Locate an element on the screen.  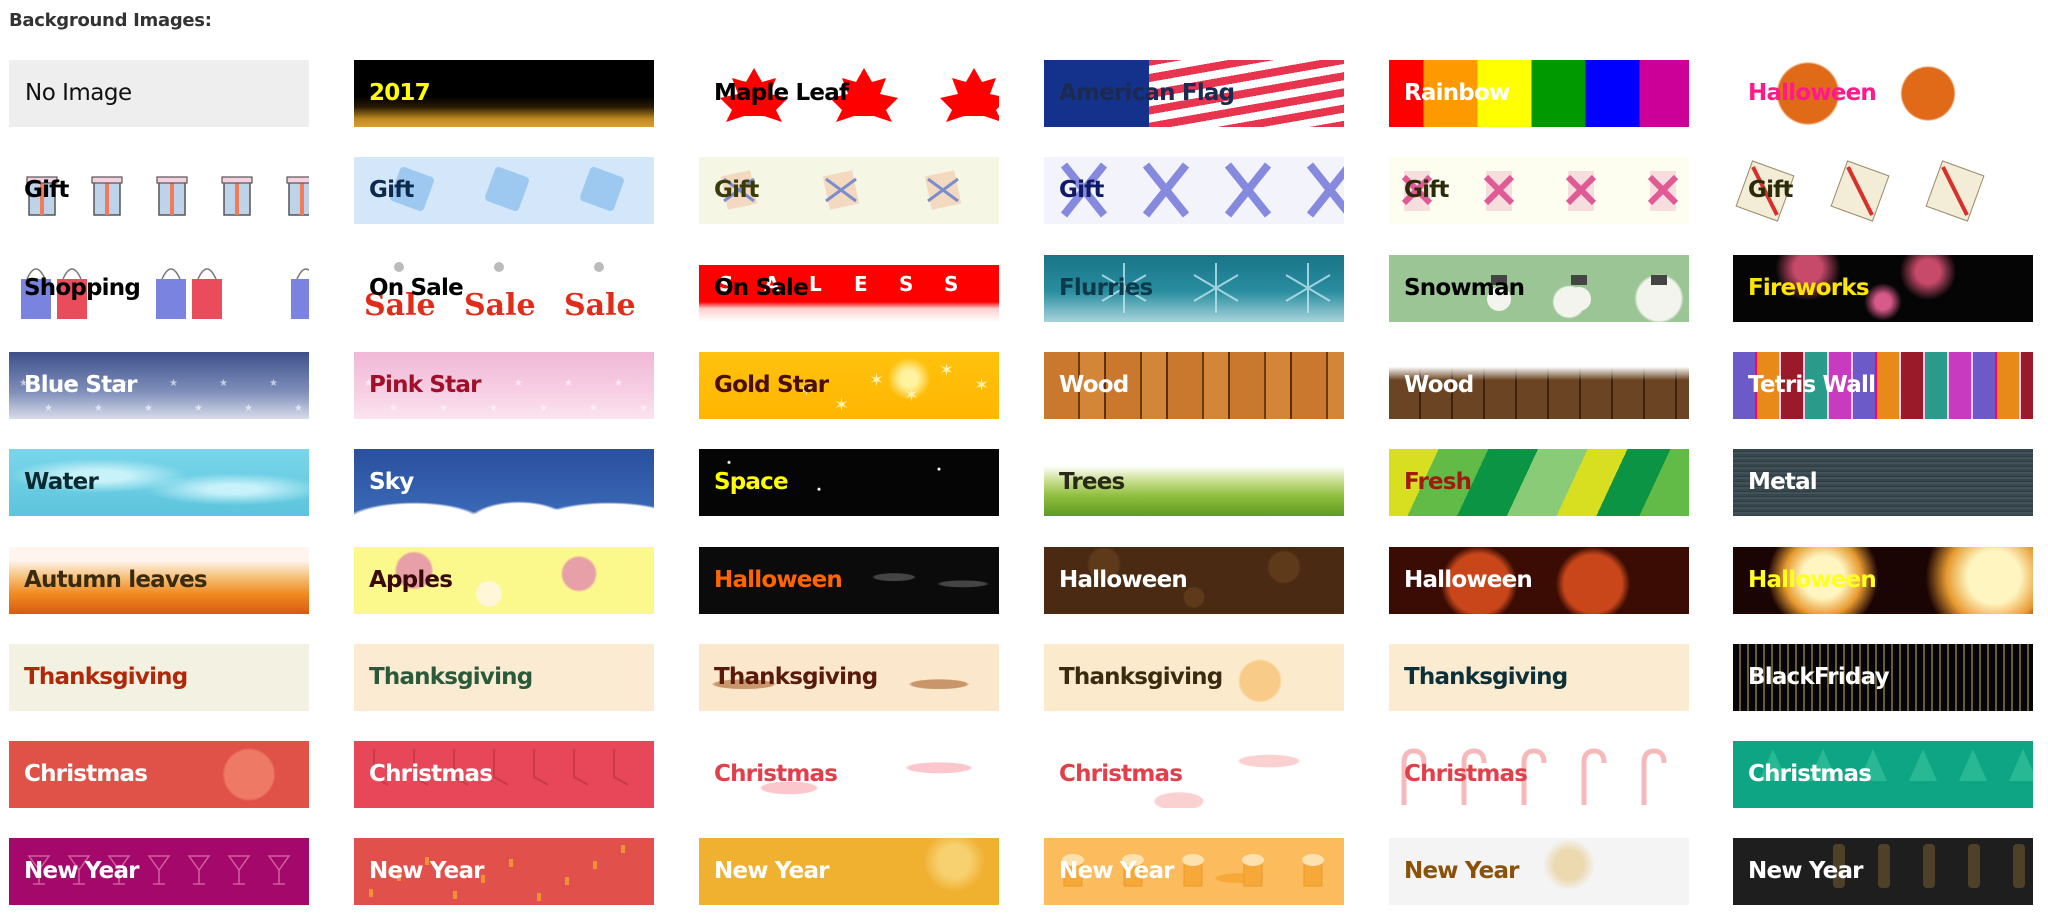
background-option-label: Rainbow is located at coordinates (1457, 93).